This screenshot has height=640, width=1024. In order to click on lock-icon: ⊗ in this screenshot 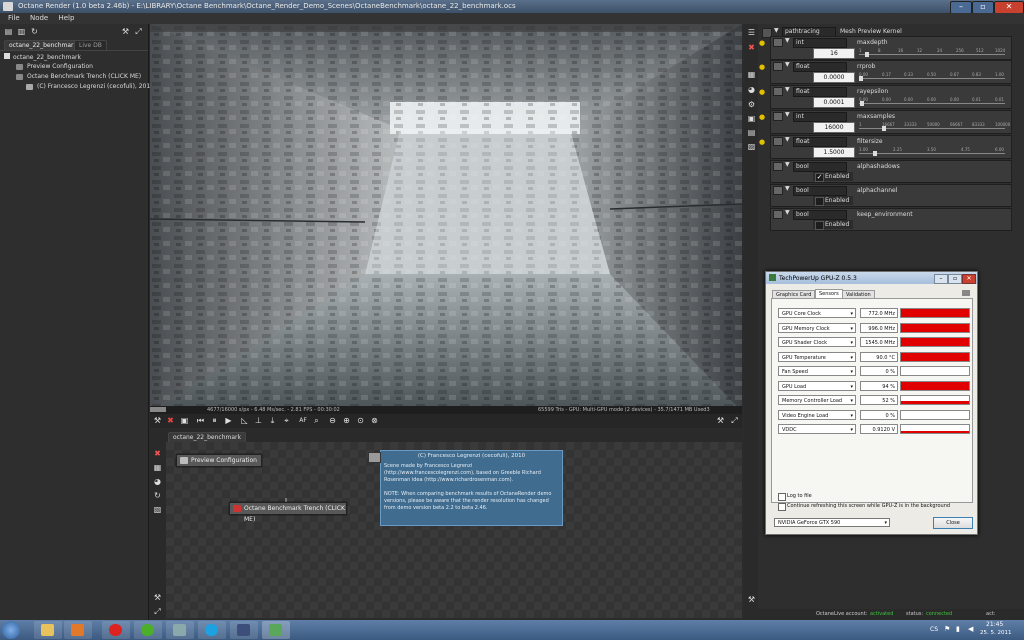, I will do `click(374, 420)`.